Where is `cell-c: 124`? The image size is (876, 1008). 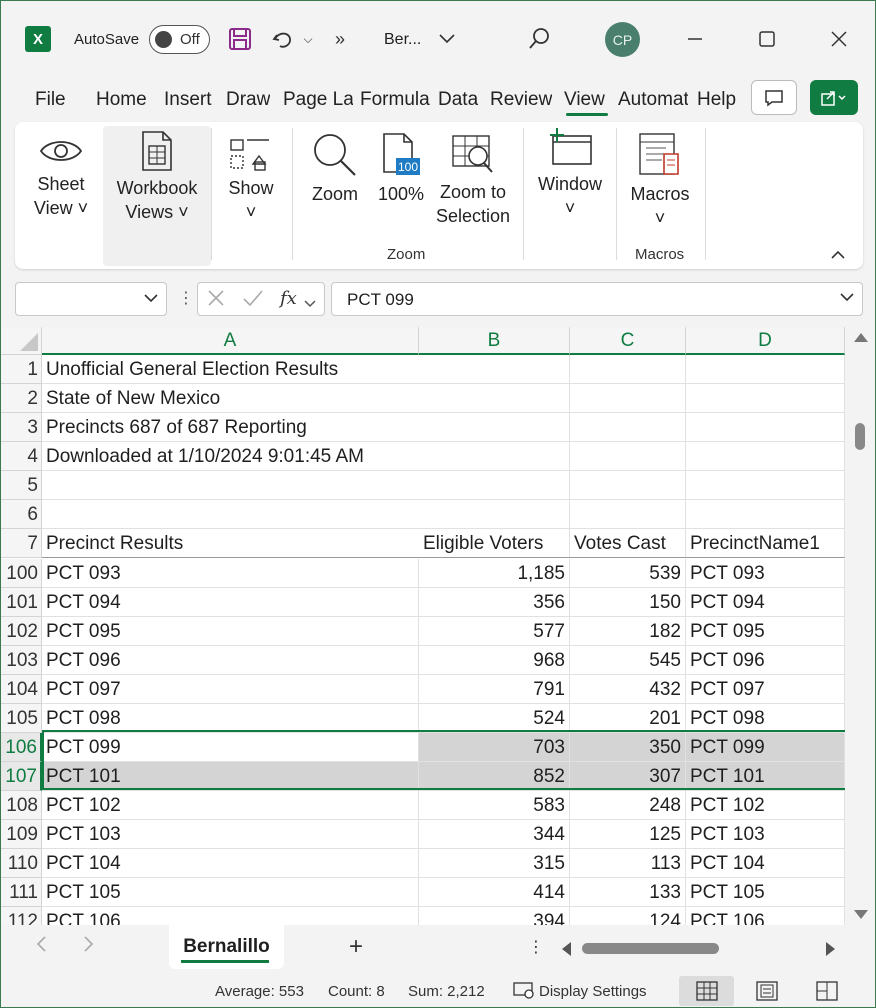
cell-c: 124 is located at coordinates (628, 916).